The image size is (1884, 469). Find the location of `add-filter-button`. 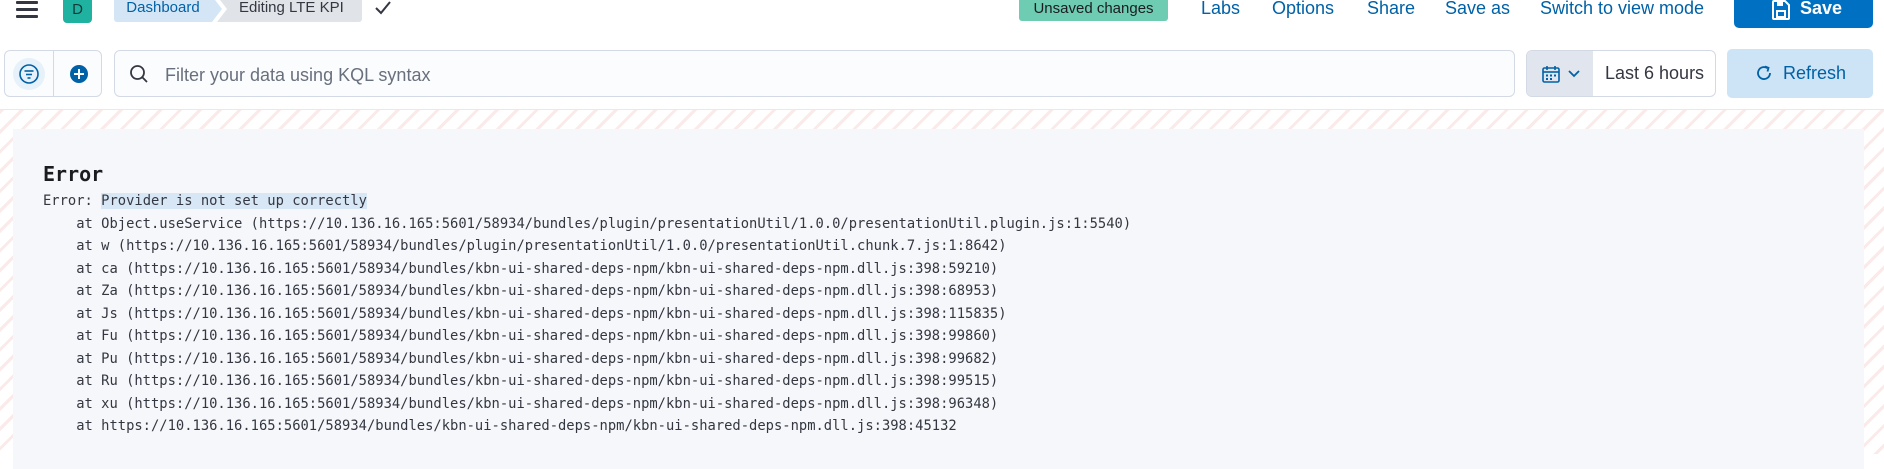

add-filter-button is located at coordinates (79, 74).